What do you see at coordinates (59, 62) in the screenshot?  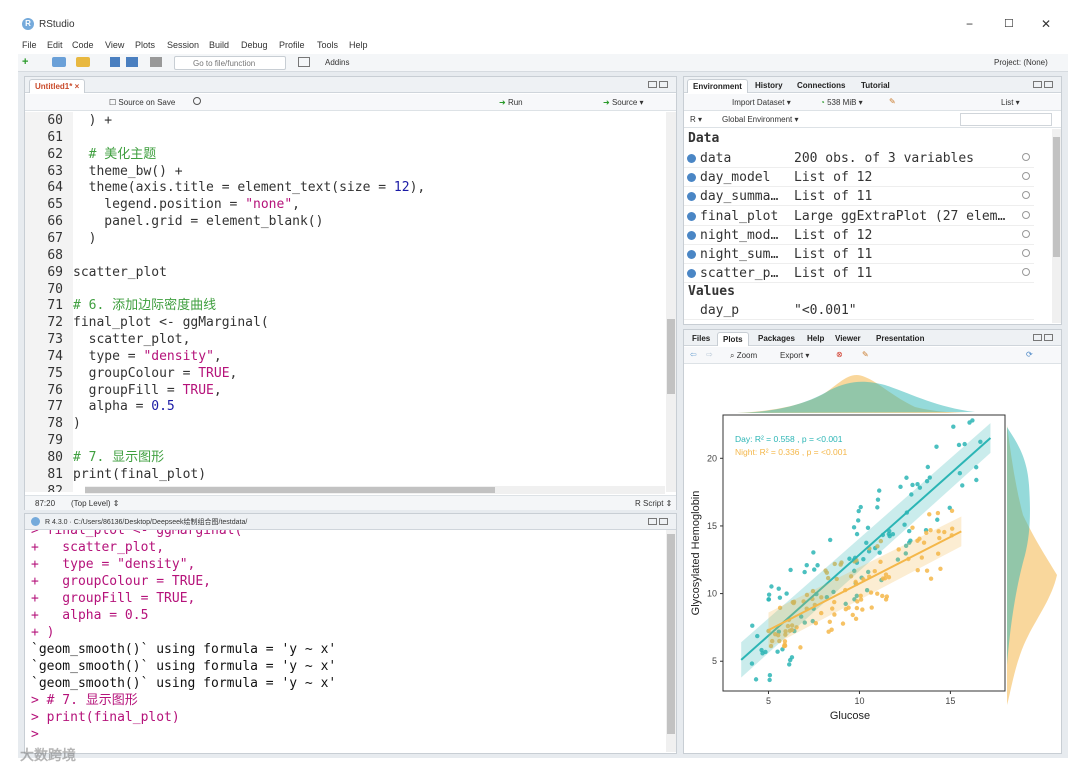 I see `new-project-icon` at bounding box center [59, 62].